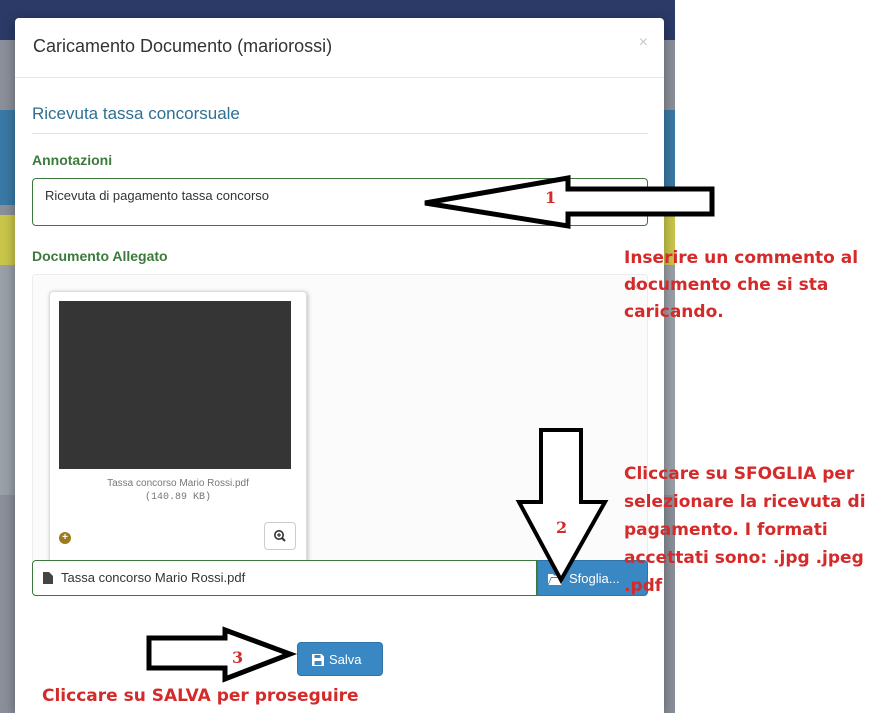 Image resolution: width=888 pixels, height=713 pixels. I want to click on file-thumbnail-image, so click(175, 385).